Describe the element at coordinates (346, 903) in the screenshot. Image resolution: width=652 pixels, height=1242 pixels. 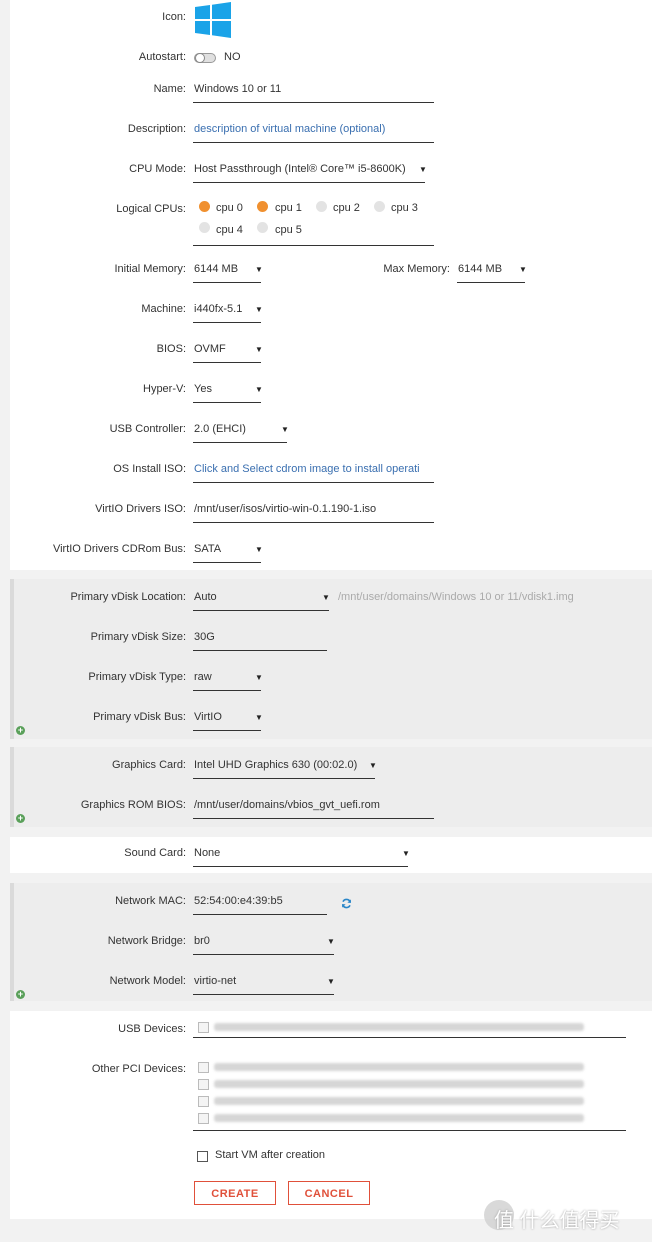
I see `refresh-icon` at that location.